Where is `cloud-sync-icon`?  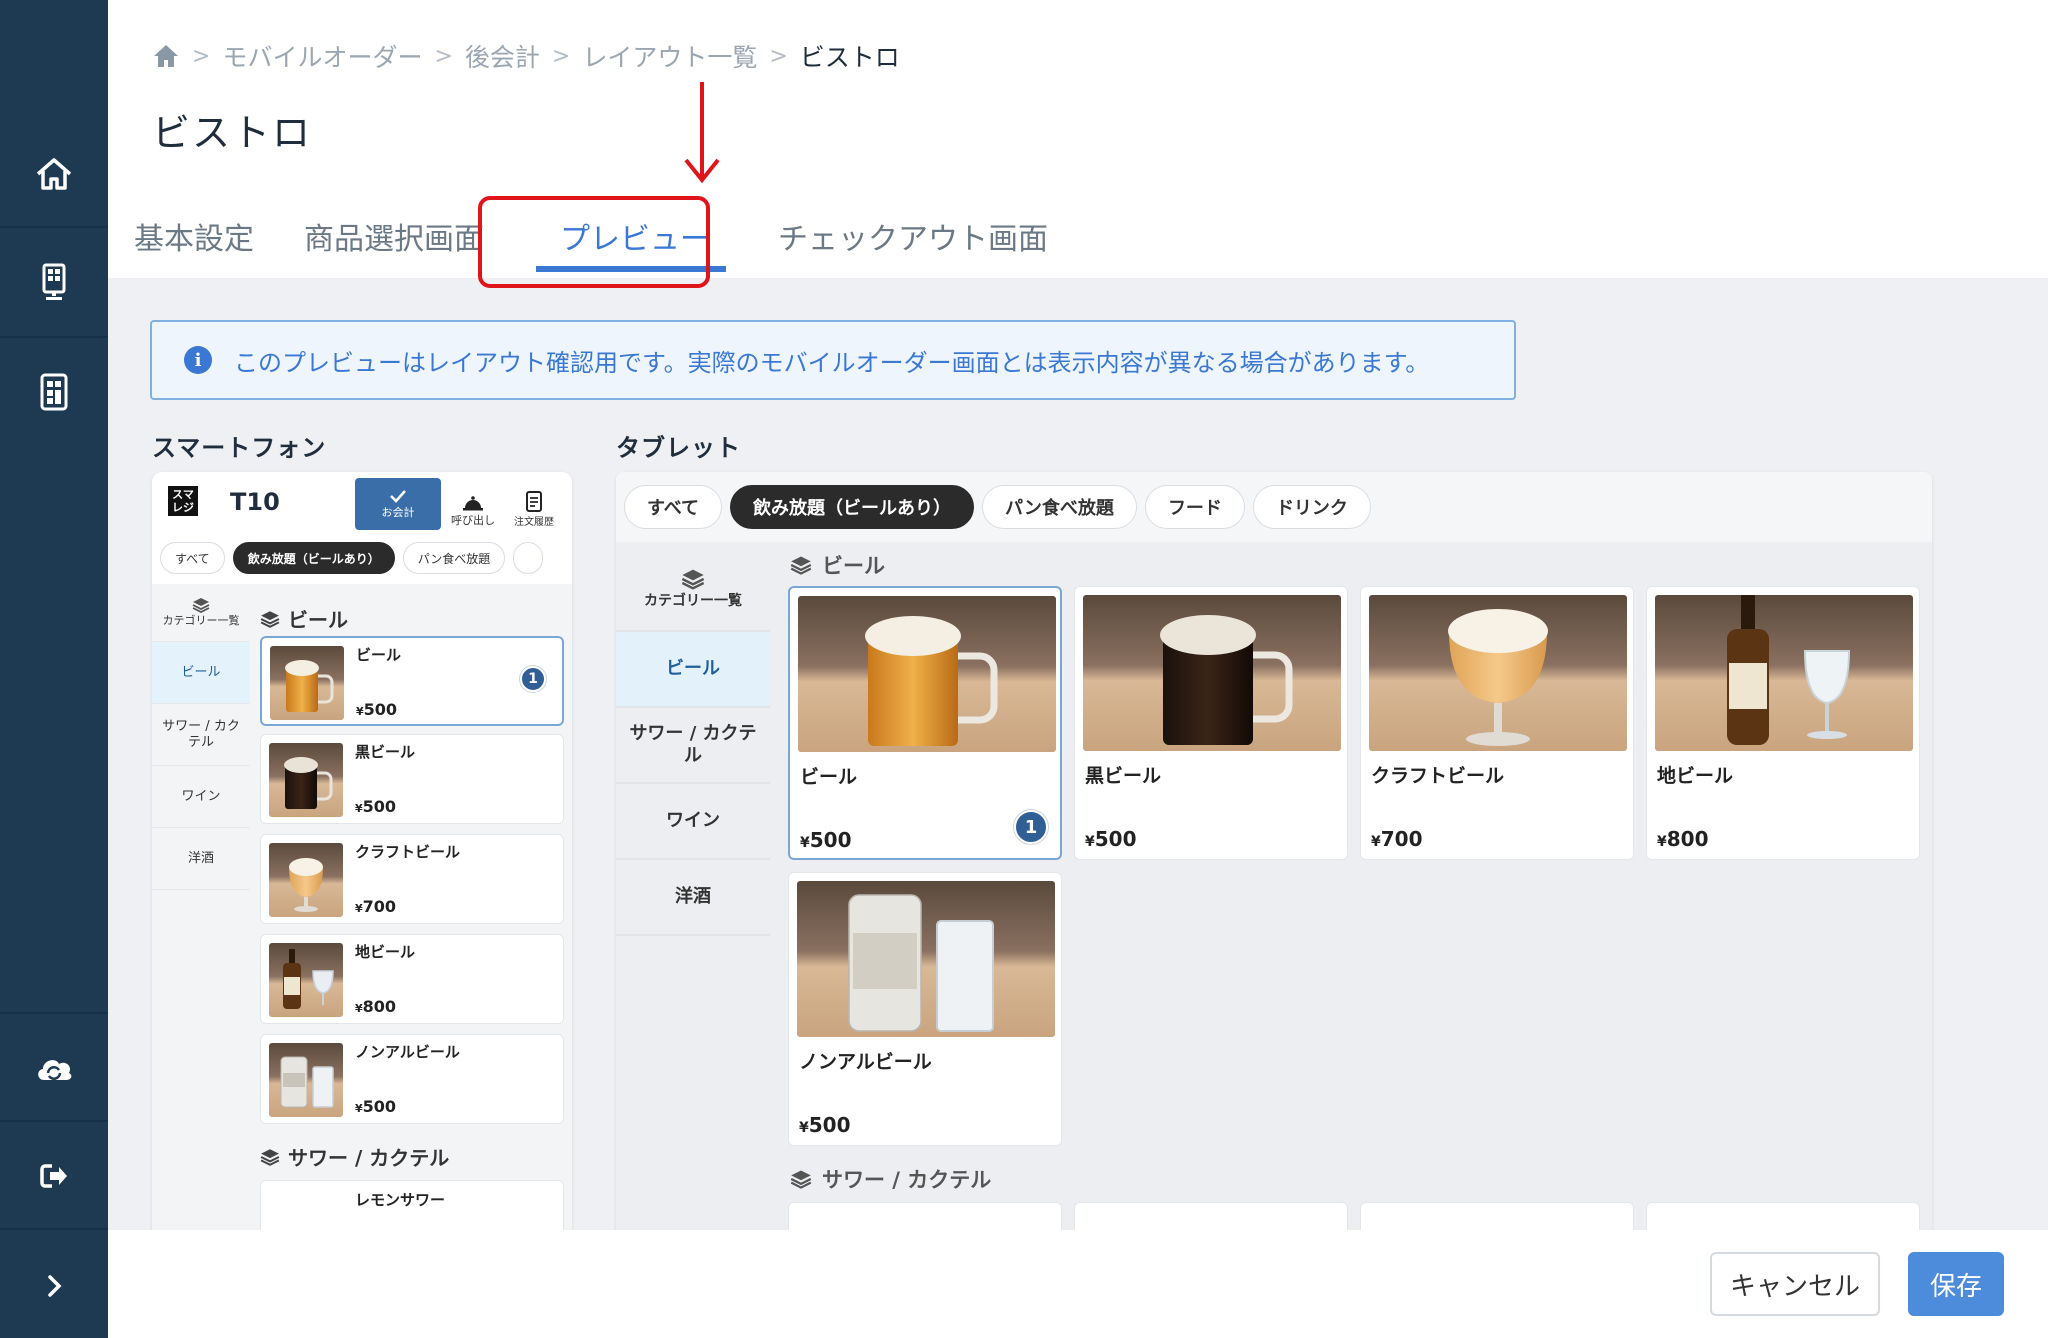
cloud-sync-icon is located at coordinates (55, 1070).